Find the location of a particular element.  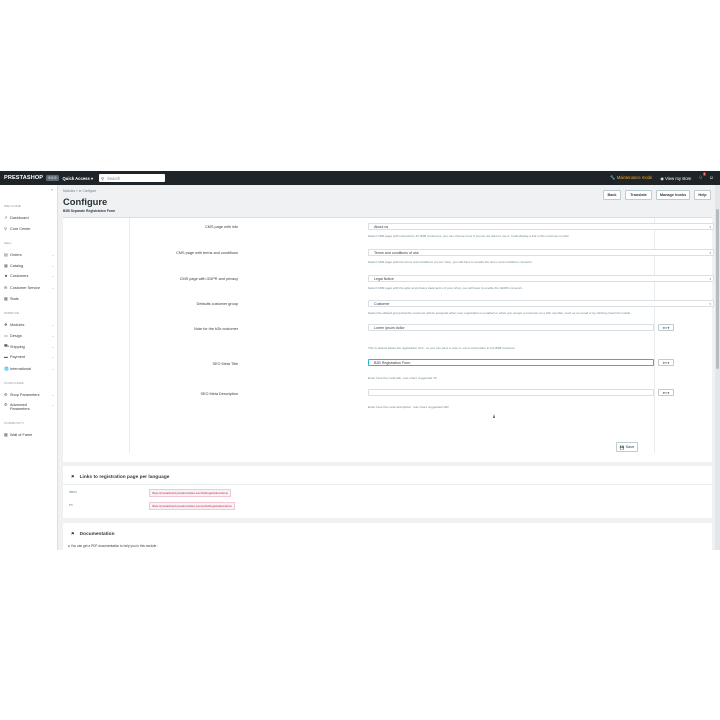

sidebar-item-catalog: ▦ Catalog ⌄ is located at coordinates (29, 266).